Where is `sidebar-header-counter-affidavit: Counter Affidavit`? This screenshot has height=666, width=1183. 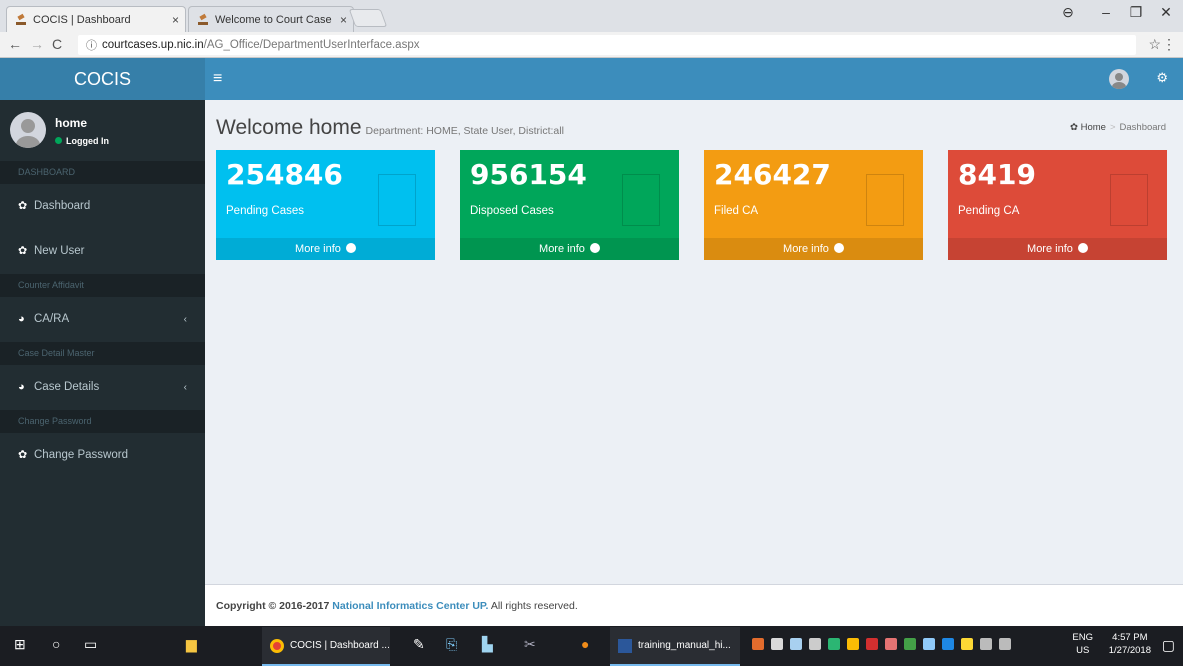
sidebar-header-counter-affidavit: Counter Affidavit is located at coordinates (102, 285).